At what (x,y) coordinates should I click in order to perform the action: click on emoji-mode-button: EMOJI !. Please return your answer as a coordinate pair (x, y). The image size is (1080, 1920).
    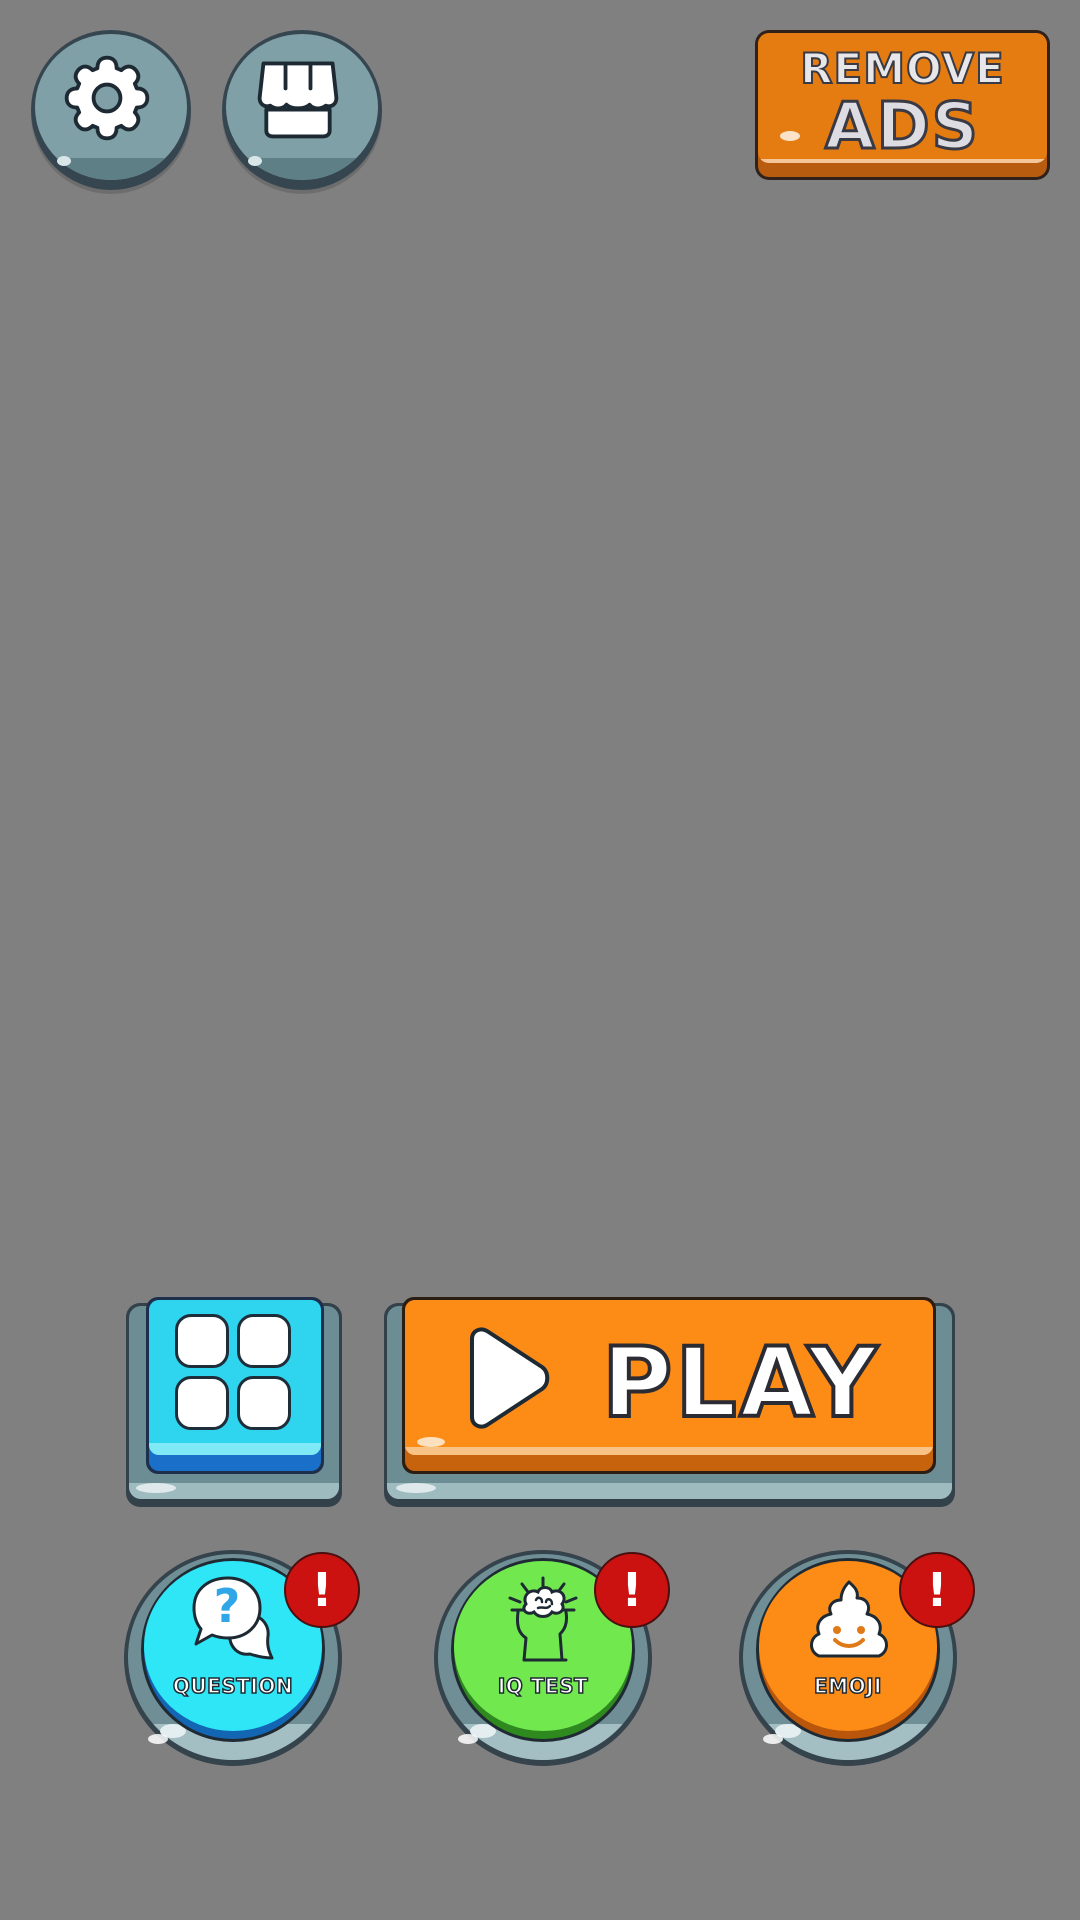
    Looking at the image, I should click on (857, 1658).